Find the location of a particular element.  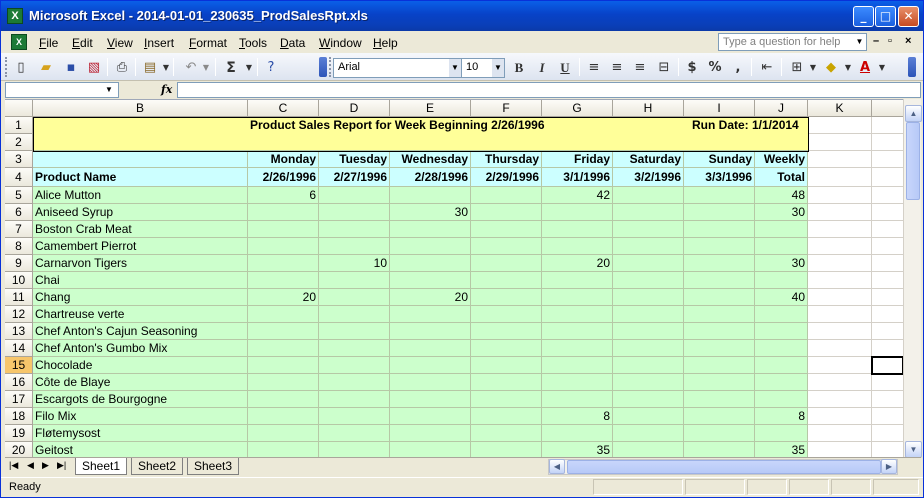

formula-input is located at coordinates (549, 90).